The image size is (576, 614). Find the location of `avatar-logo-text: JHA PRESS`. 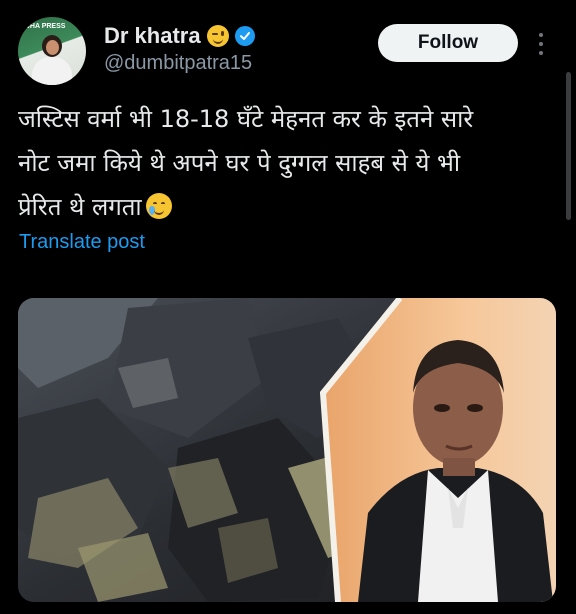

avatar-logo-text: JHA PRESS is located at coordinates (46, 26).